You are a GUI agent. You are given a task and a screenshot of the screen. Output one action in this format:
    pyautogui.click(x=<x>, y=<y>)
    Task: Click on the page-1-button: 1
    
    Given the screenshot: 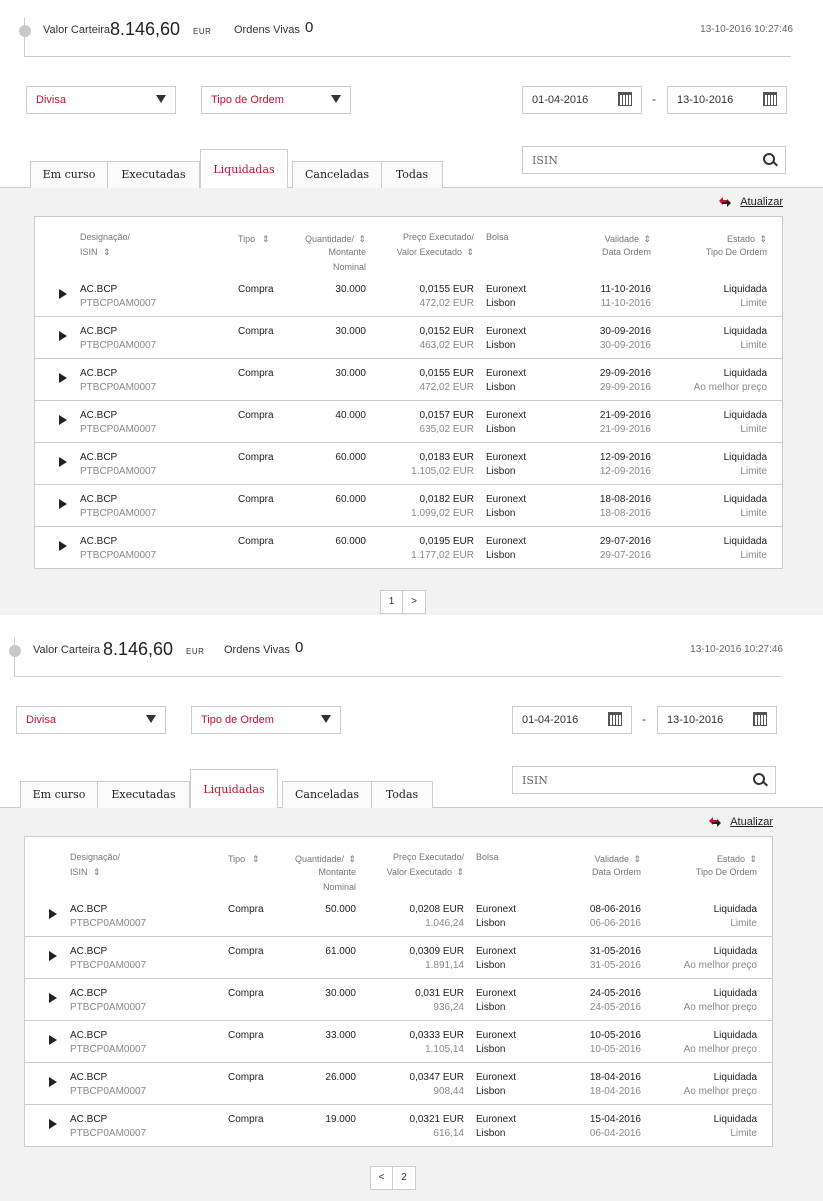 What is the action you would take?
    pyautogui.click(x=392, y=602)
    